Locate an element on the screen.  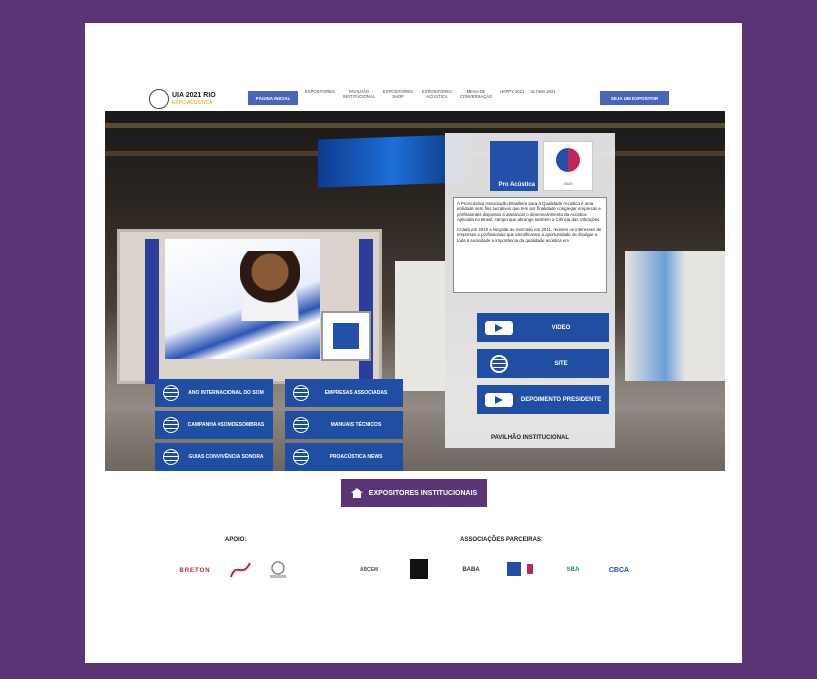
campanha-button: CAMPANHA #SOMDESOMBRAS is located at coordinates (214, 425).